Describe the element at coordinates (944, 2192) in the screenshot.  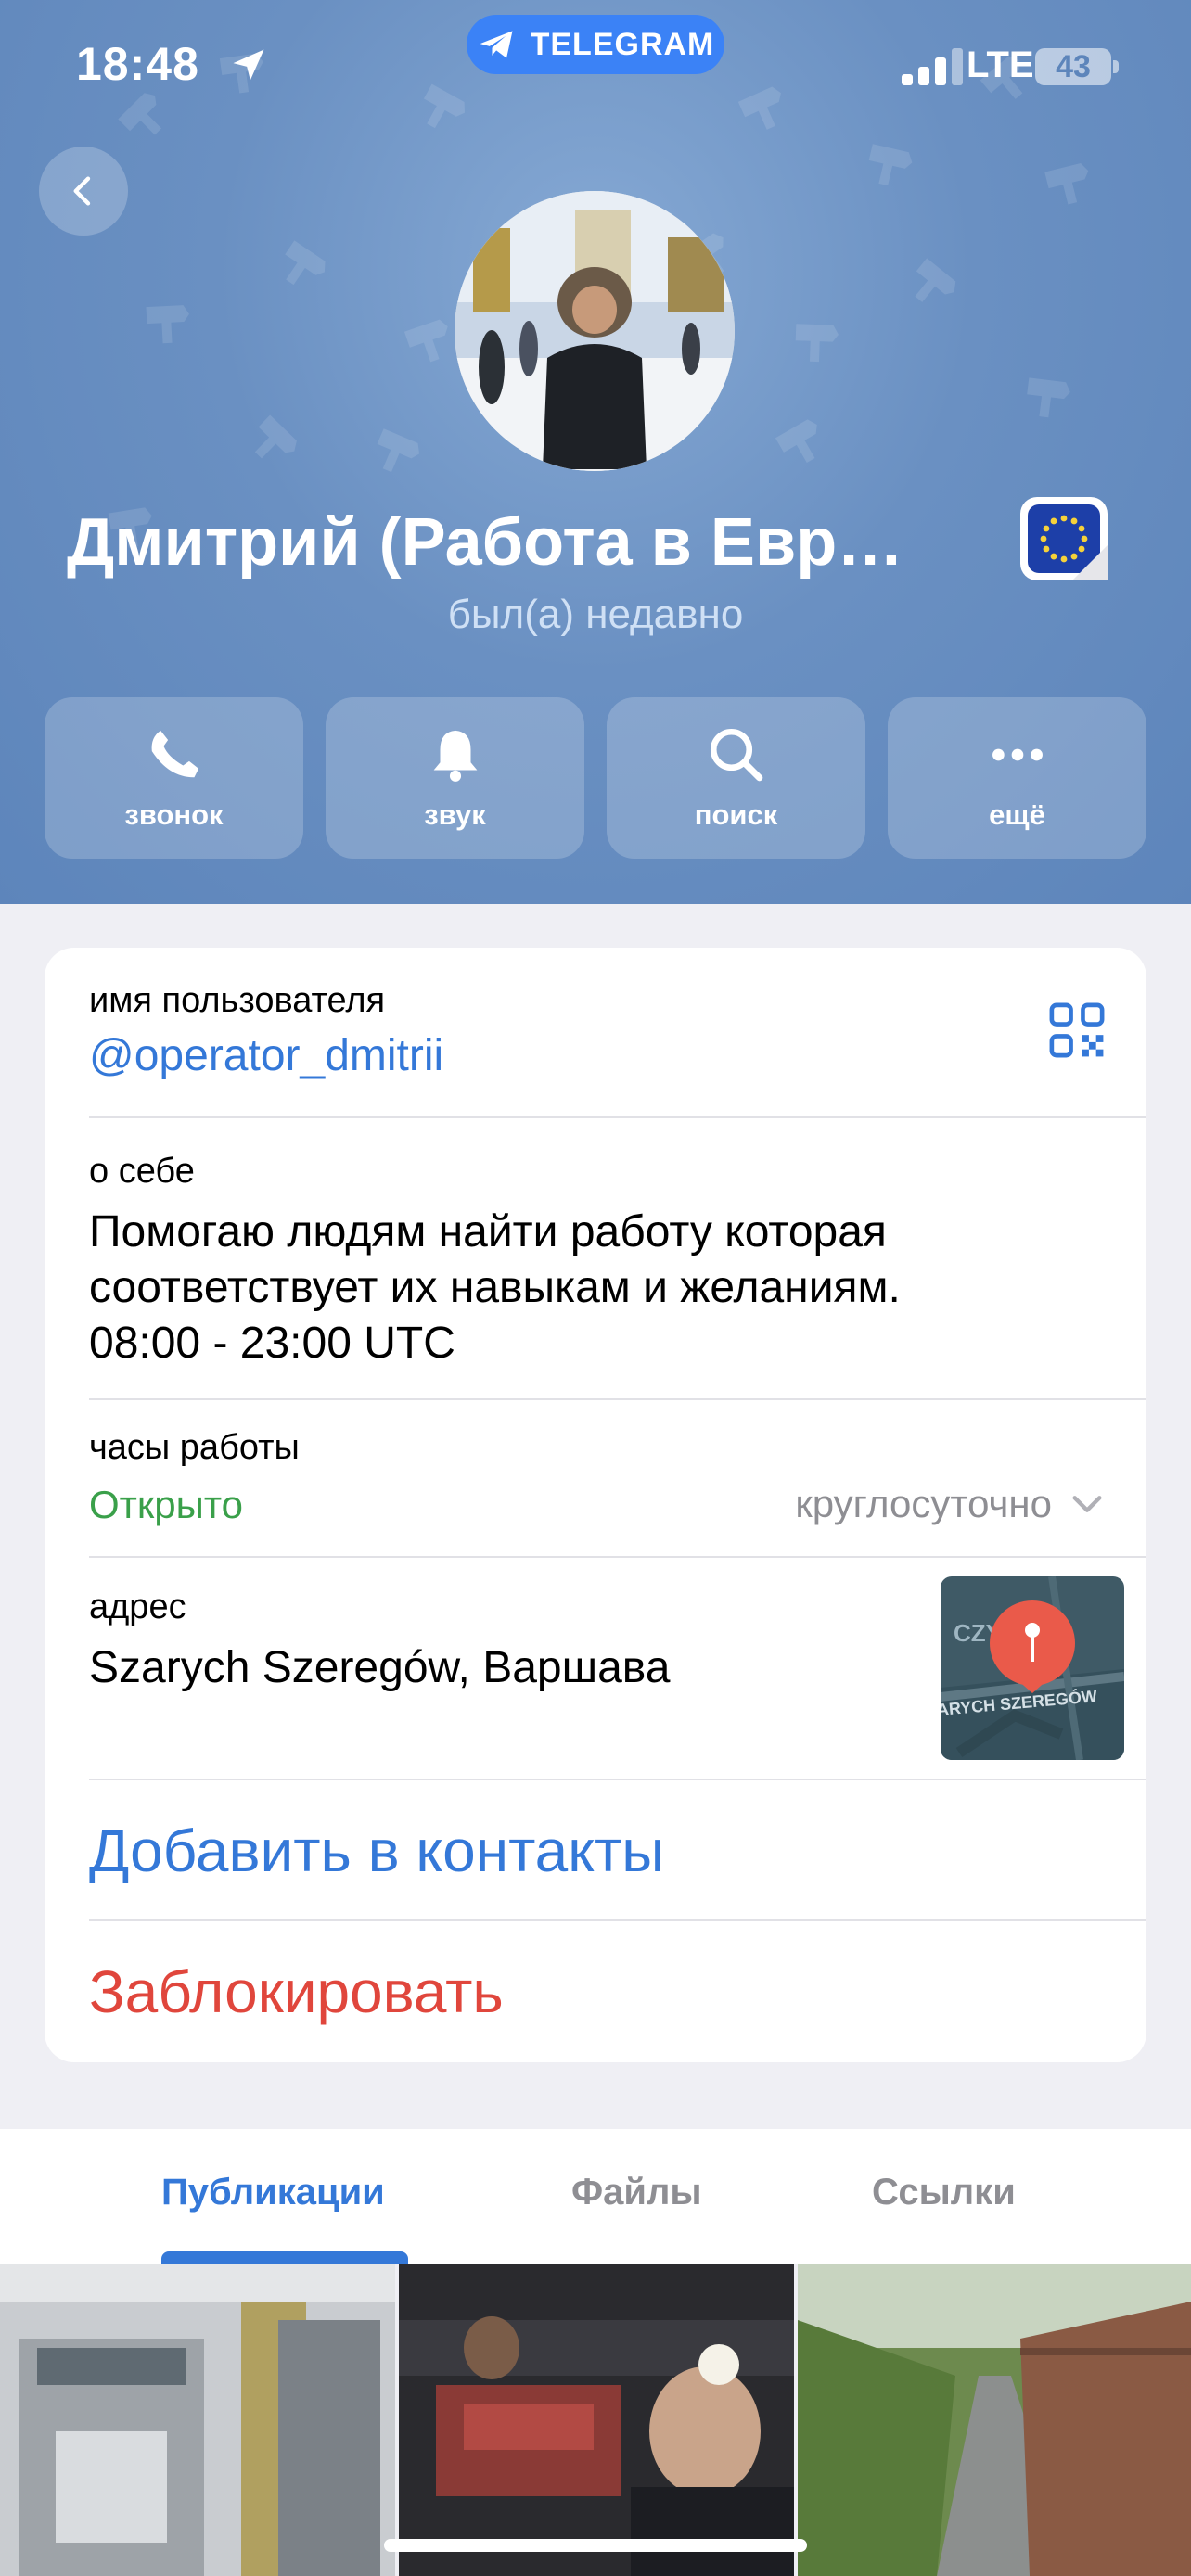
I see `tab-links: Ссылки` at that location.